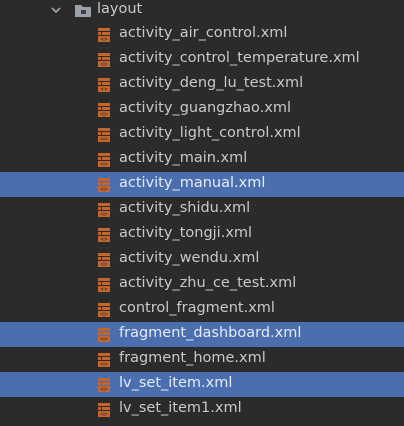 The image size is (404, 426). I want to click on folder-label: layout, so click(120, 9).